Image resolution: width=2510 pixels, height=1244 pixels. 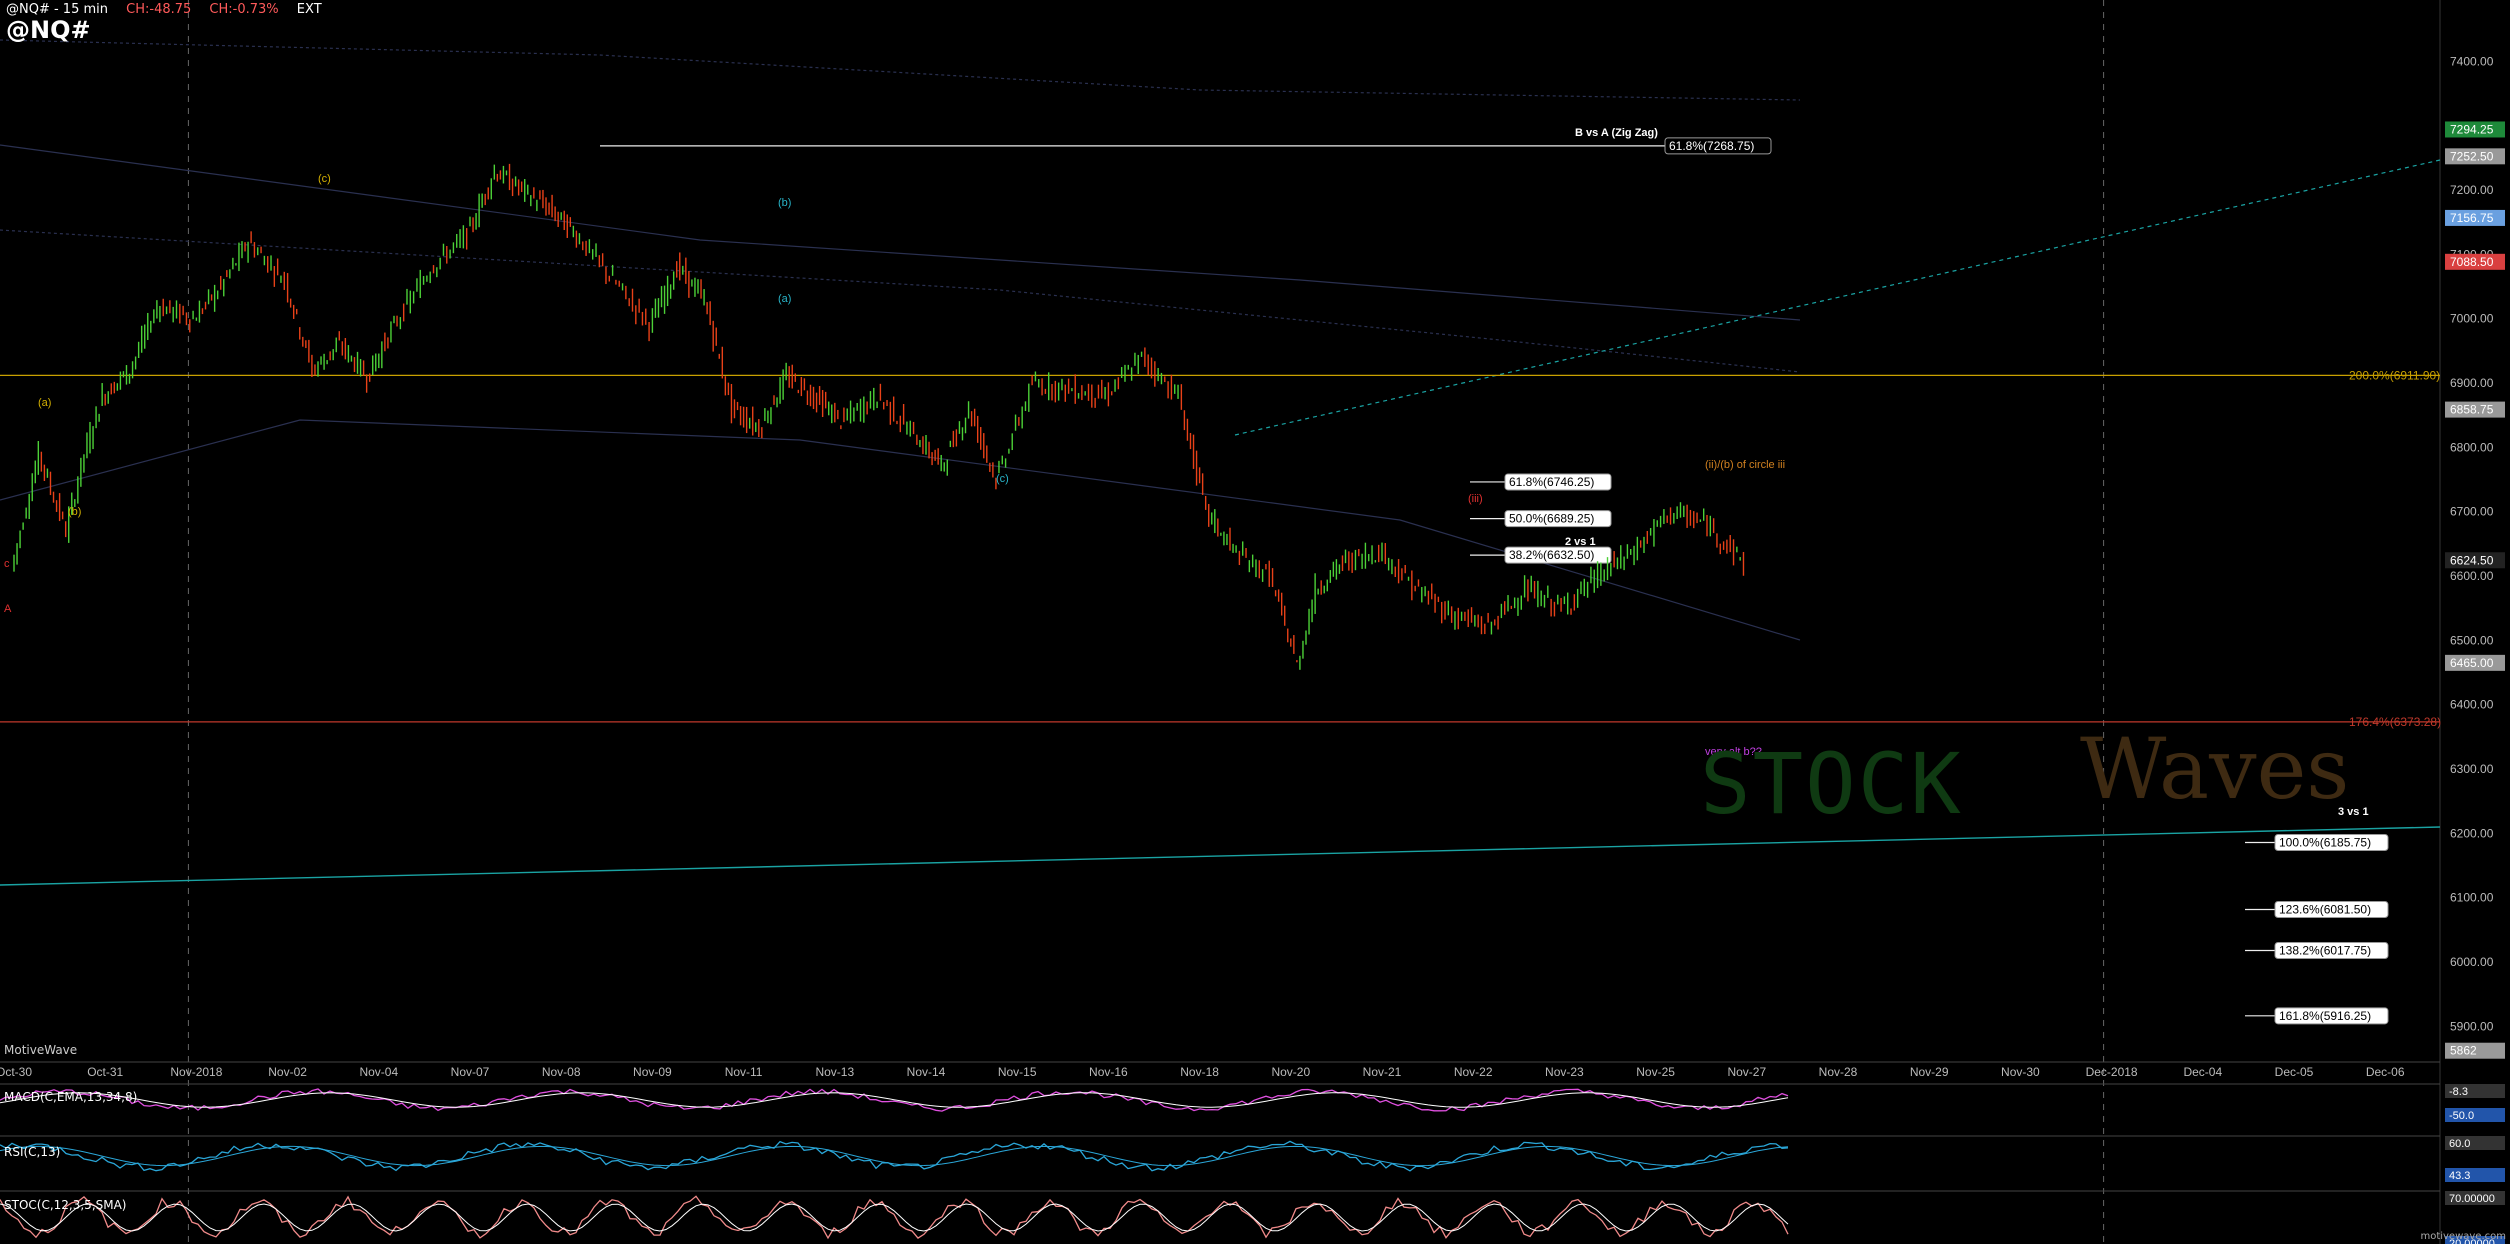 What do you see at coordinates (8, 609) in the screenshot?
I see `wave-annotation: A` at bounding box center [8, 609].